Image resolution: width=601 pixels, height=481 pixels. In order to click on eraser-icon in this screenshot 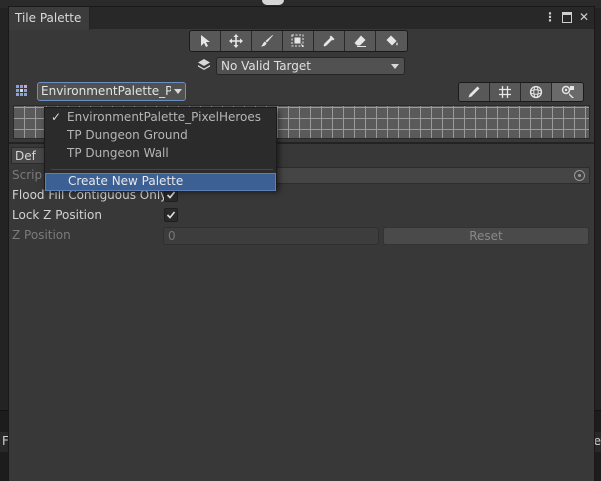, I will do `click(360, 41)`.